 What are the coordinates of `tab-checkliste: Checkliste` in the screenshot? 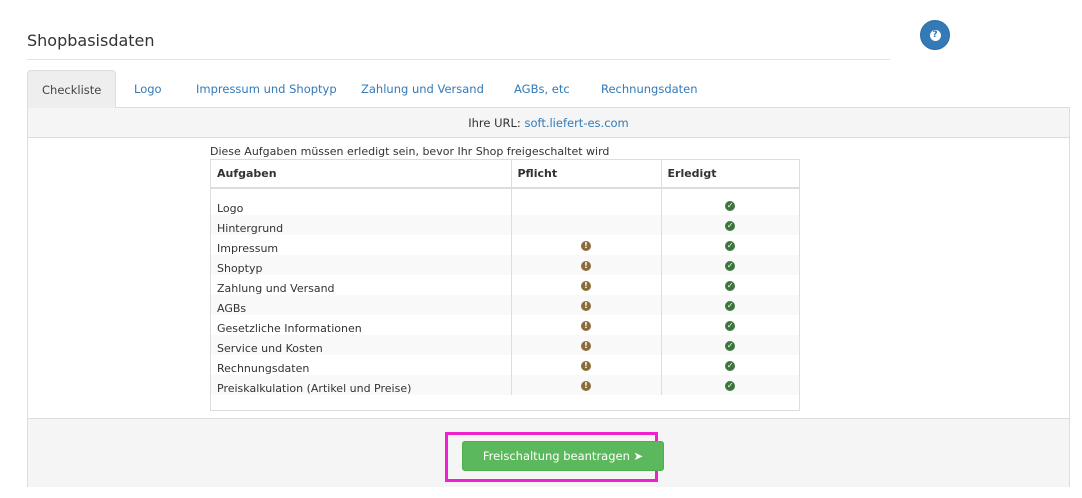 It's located at (72, 89).